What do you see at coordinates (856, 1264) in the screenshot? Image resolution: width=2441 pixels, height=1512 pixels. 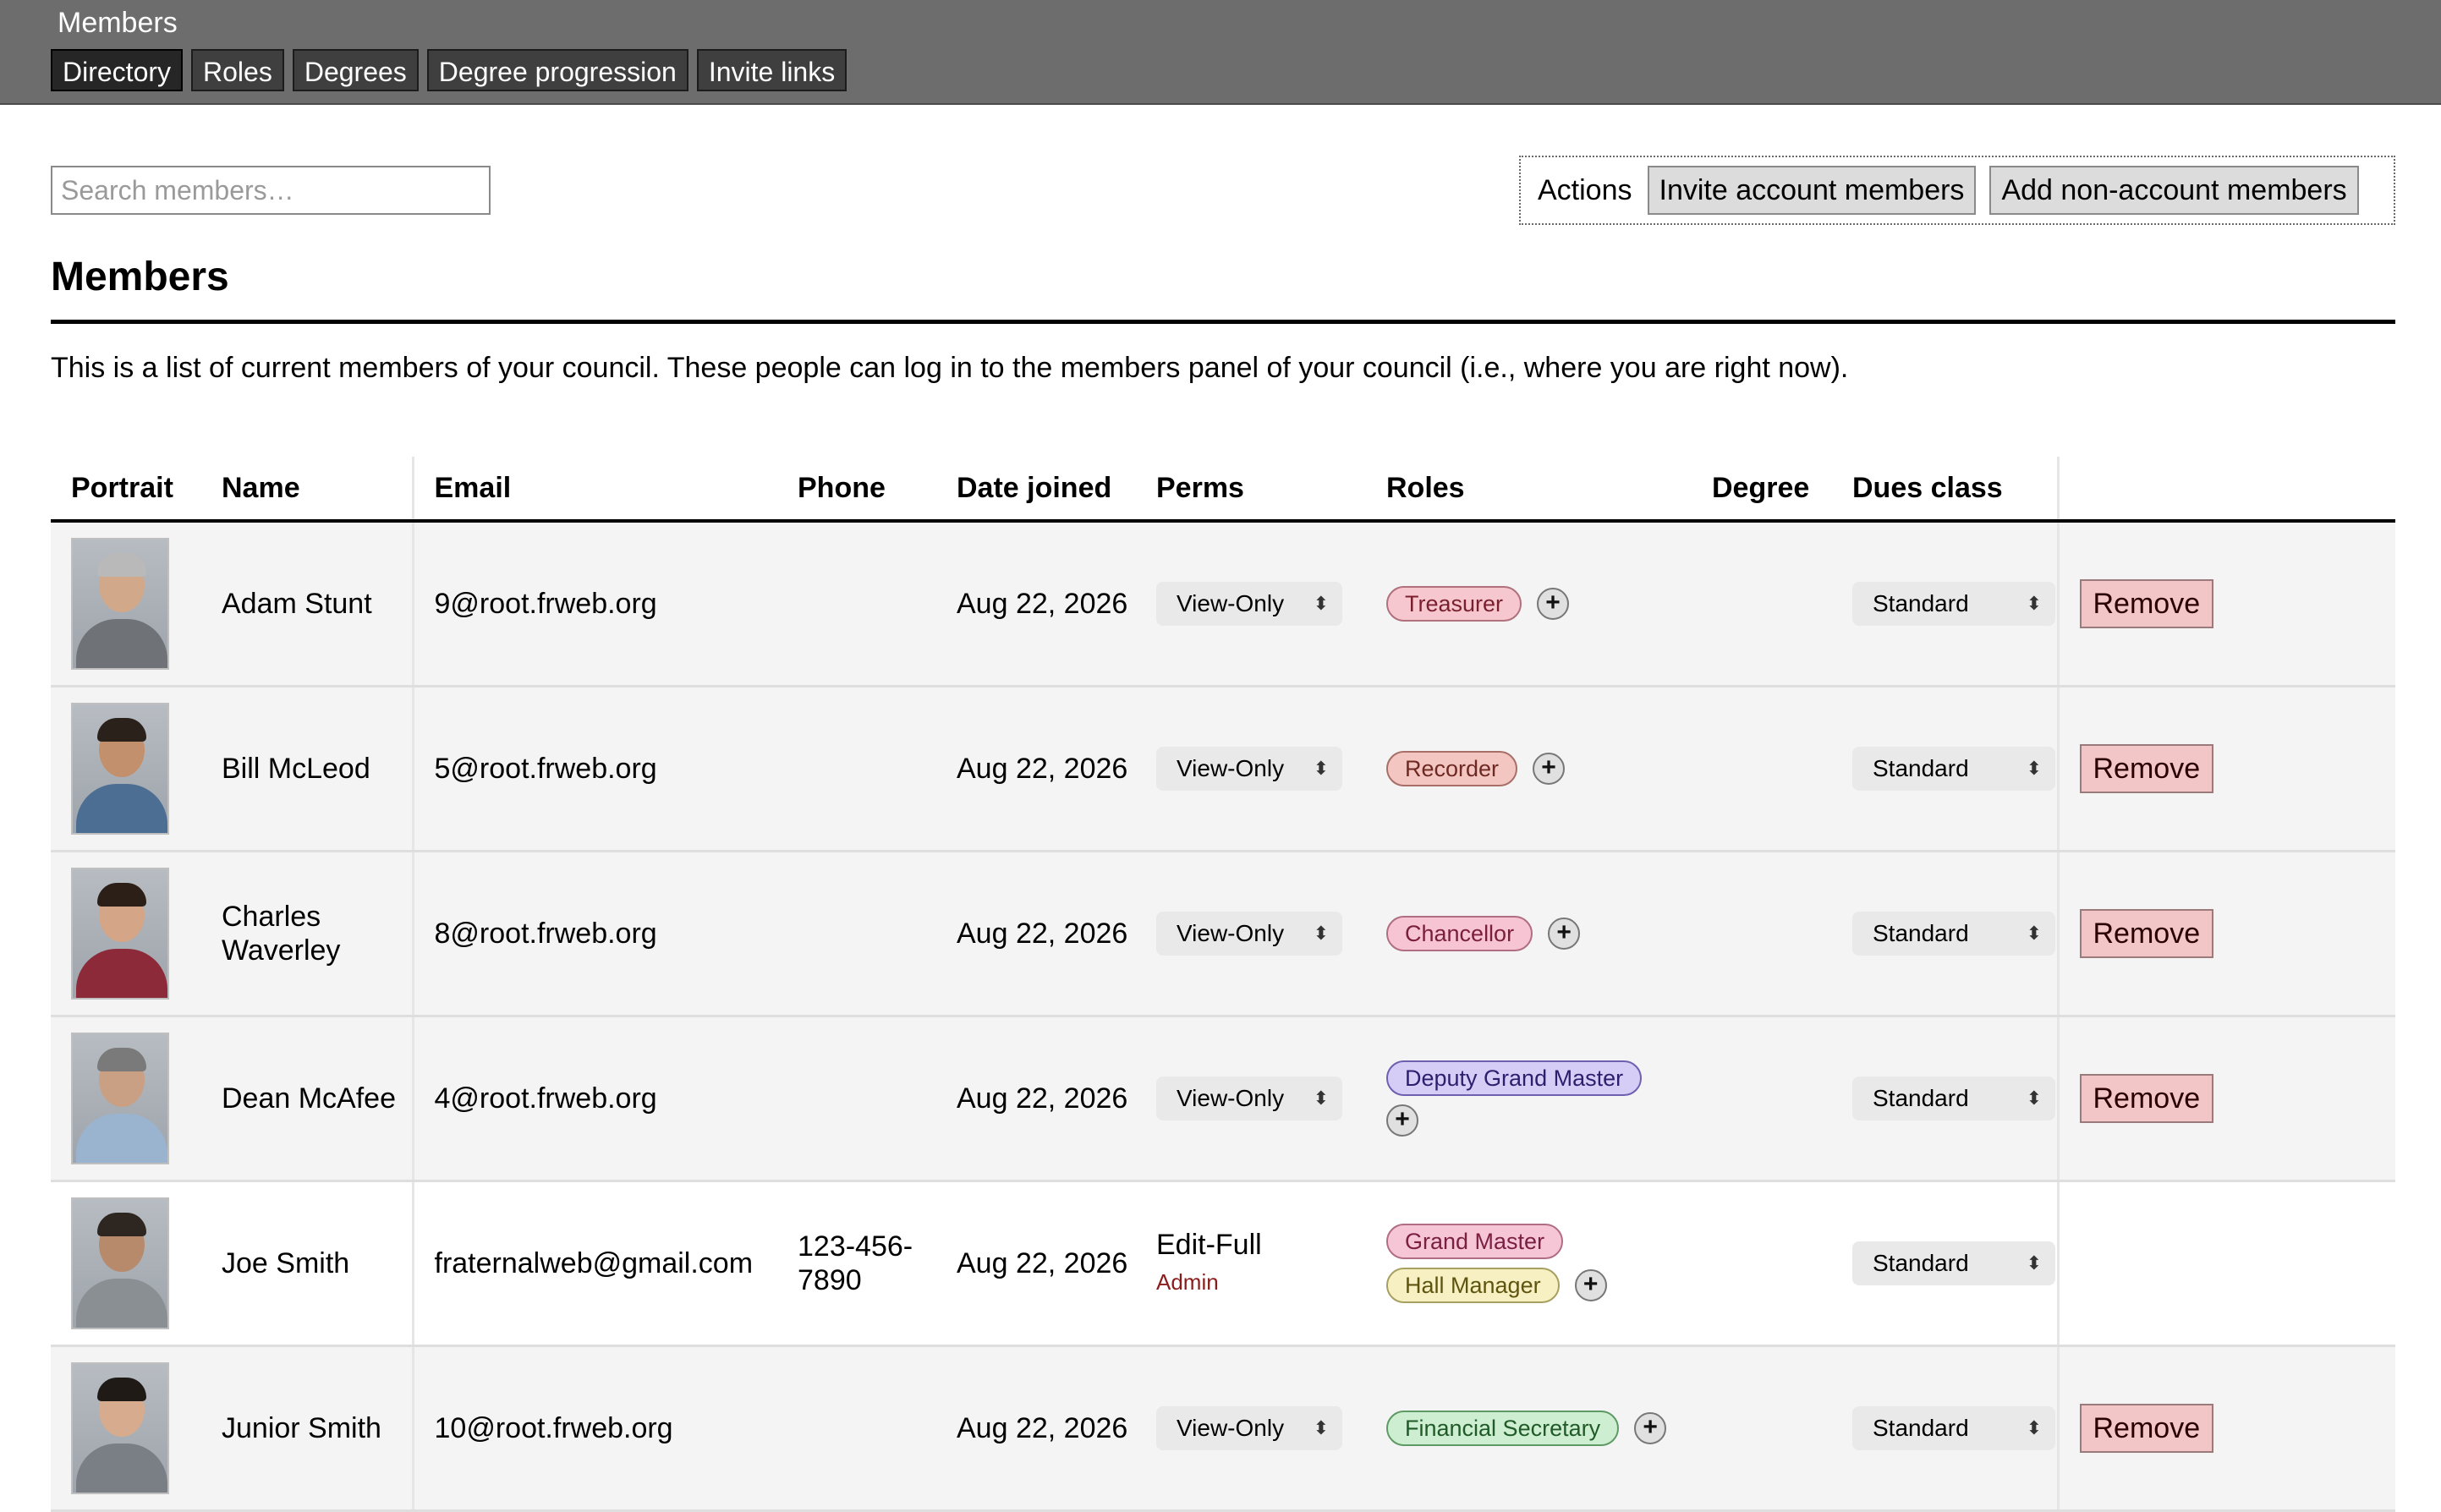 I see `member-phone: 123-456-7890` at bounding box center [856, 1264].